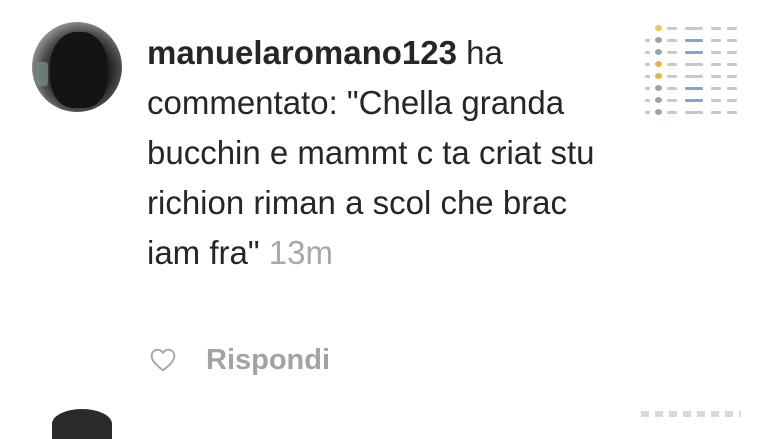 The width and height of the screenshot is (770, 439). Describe the element at coordinates (658, 28) in the screenshot. I see `thumbnail-sun-icon` at that location.